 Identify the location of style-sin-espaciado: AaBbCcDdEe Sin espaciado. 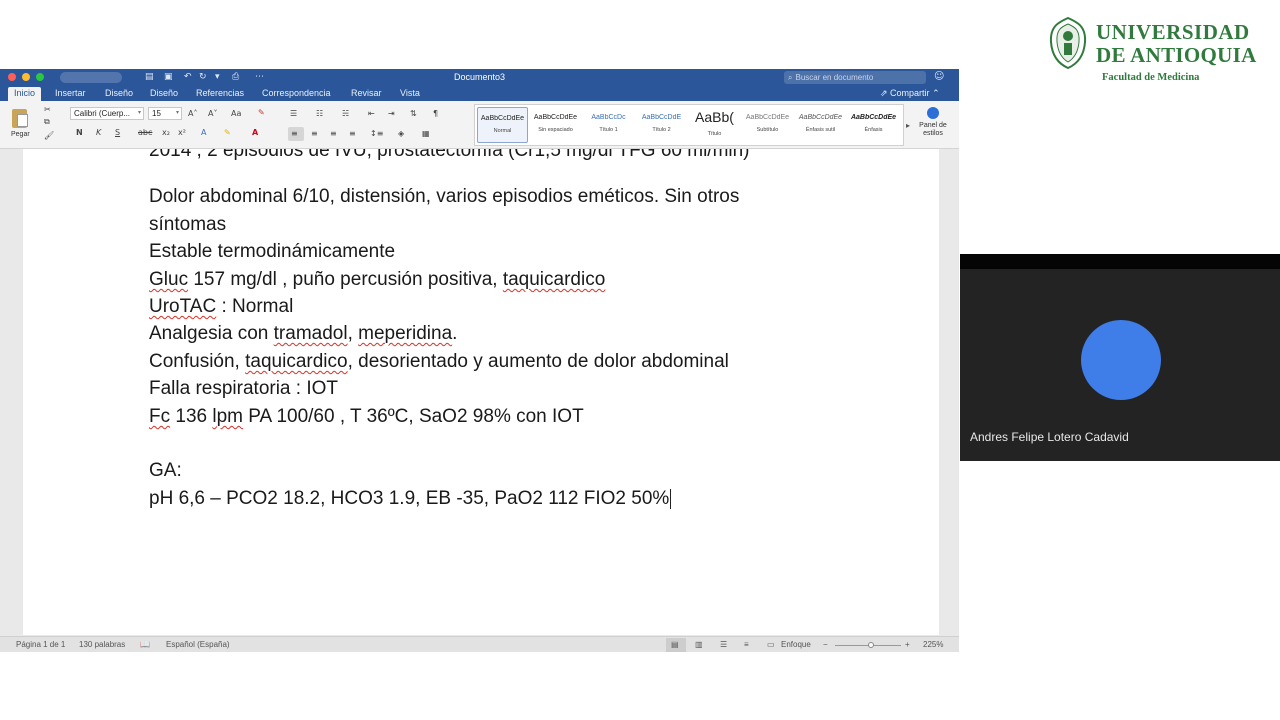
(555, 125).